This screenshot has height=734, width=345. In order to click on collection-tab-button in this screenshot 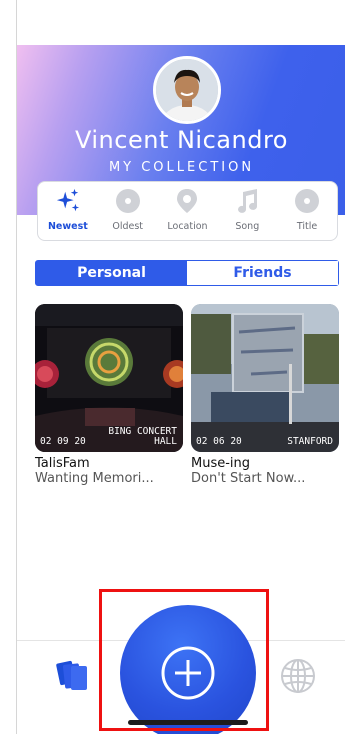, I will do `click(73, 677)`.